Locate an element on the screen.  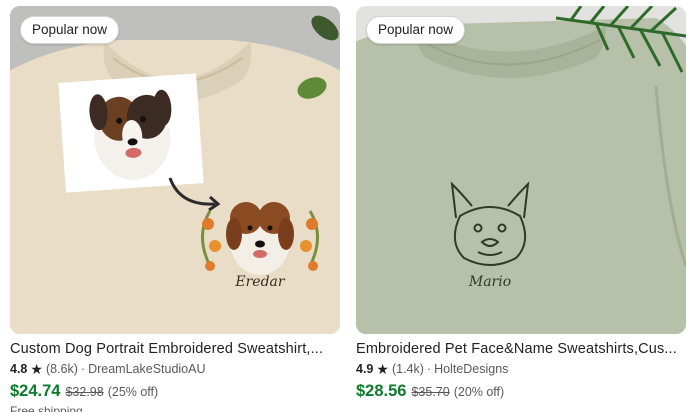
rating-value: 4.9 is located at coordinates (365, 369).